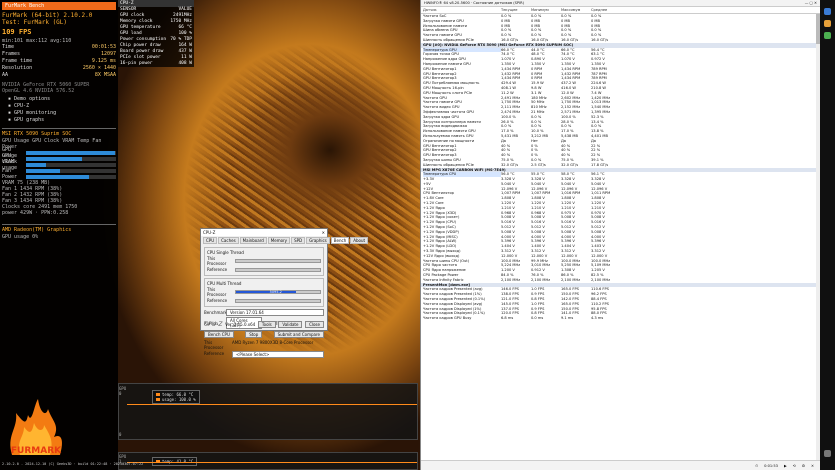 This screenshot has height=470, width=835. I want to click on hwinfo-column: Максимум, so click(576, 10).